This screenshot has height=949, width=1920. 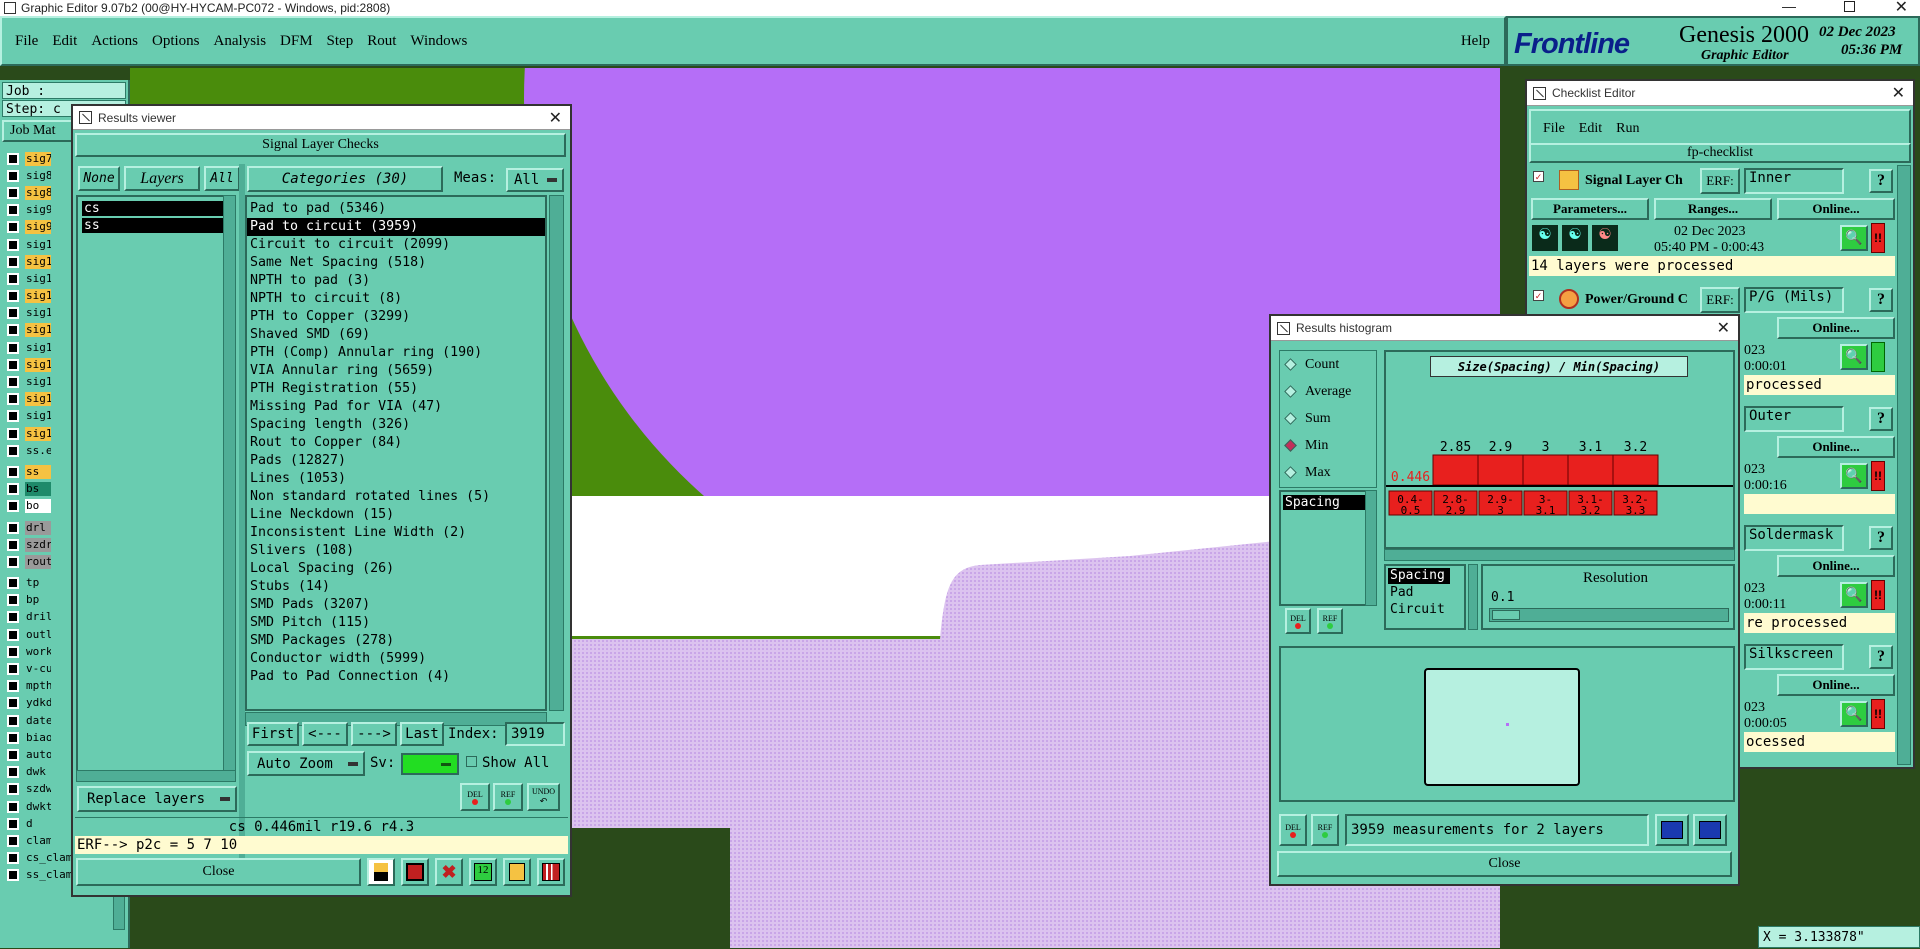 I want to click on prev-button: <---, so click(x=325, y=734).